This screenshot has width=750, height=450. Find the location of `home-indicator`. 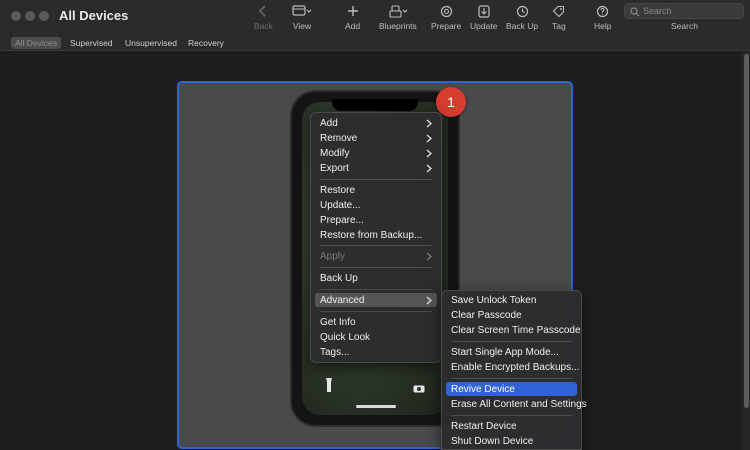

home-indicator is located at coordinates (376, 406).